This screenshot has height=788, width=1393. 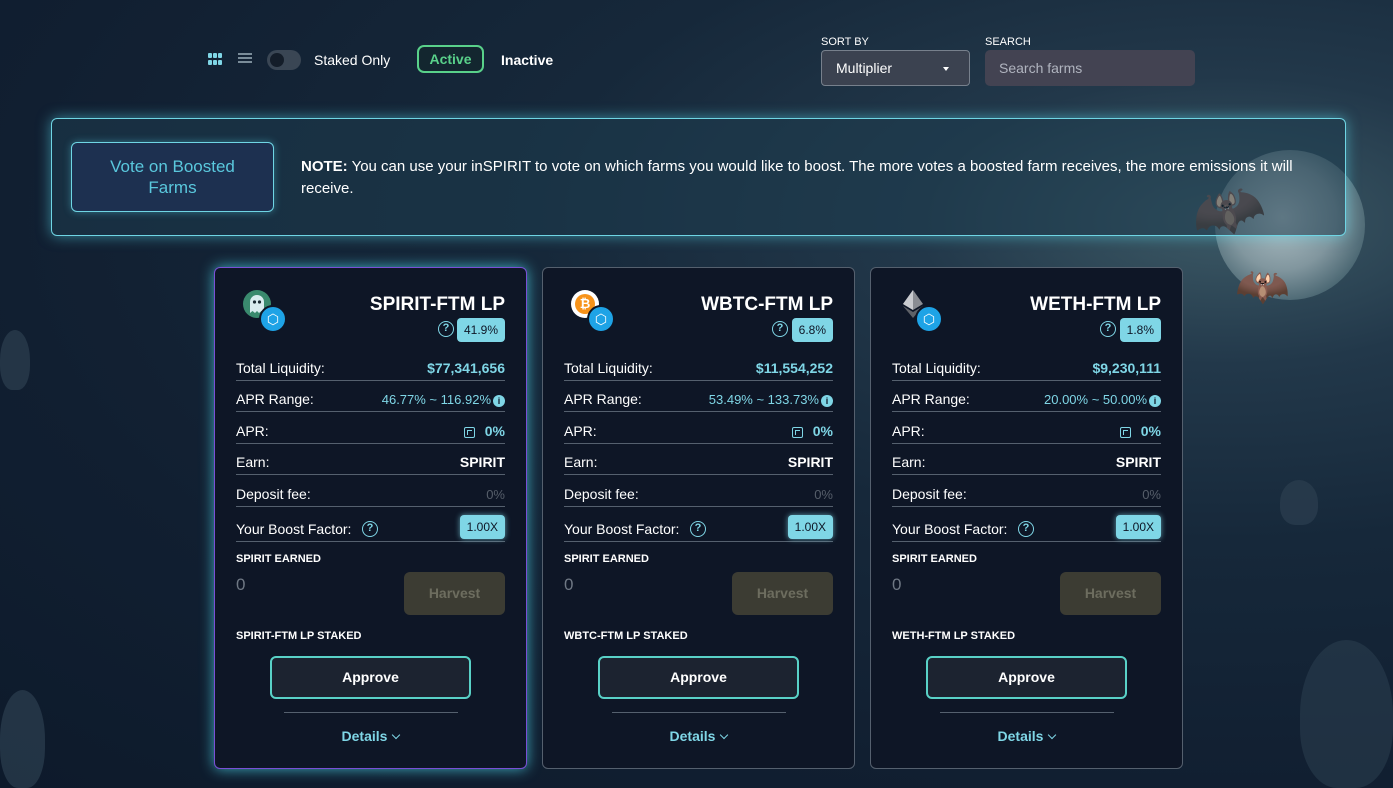 I want to click on farm-title: SPIRIT-FTM LP, so click(x=437, y=304).